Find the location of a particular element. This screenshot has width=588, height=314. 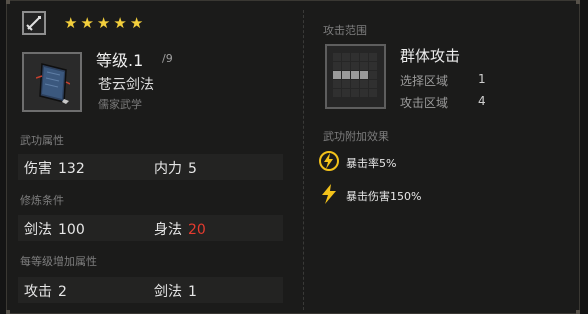

sword-req-label: 剑法 is located at coordinates (38, 230).